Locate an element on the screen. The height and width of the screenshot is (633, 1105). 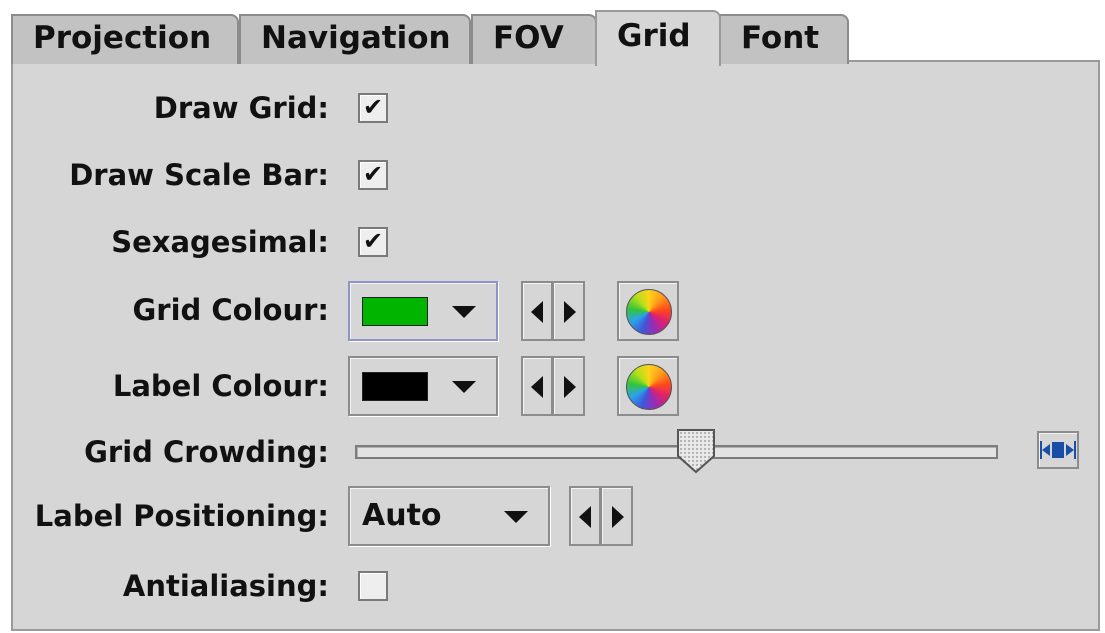
tab-bar: Projection Navigation FOV Grid Font is located at coordinates (431, 38).